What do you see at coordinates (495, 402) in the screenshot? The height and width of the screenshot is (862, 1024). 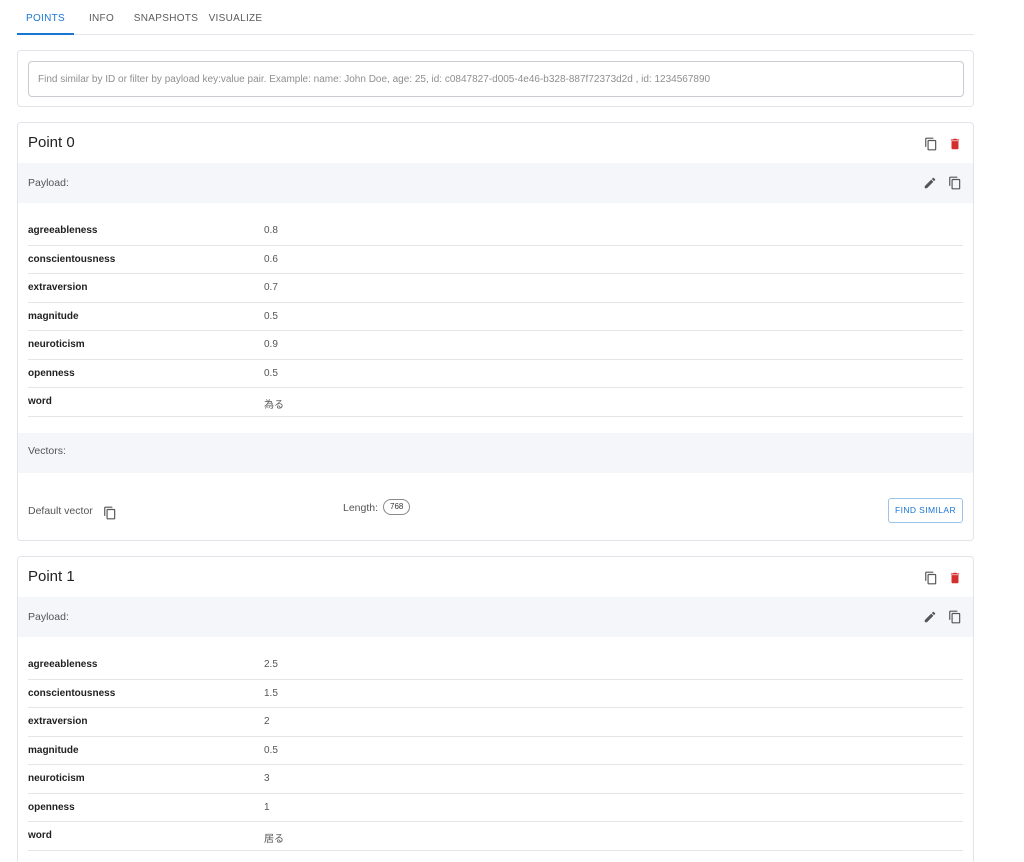 I see `payload-row: word 為る` at bounding box center [495, 402].